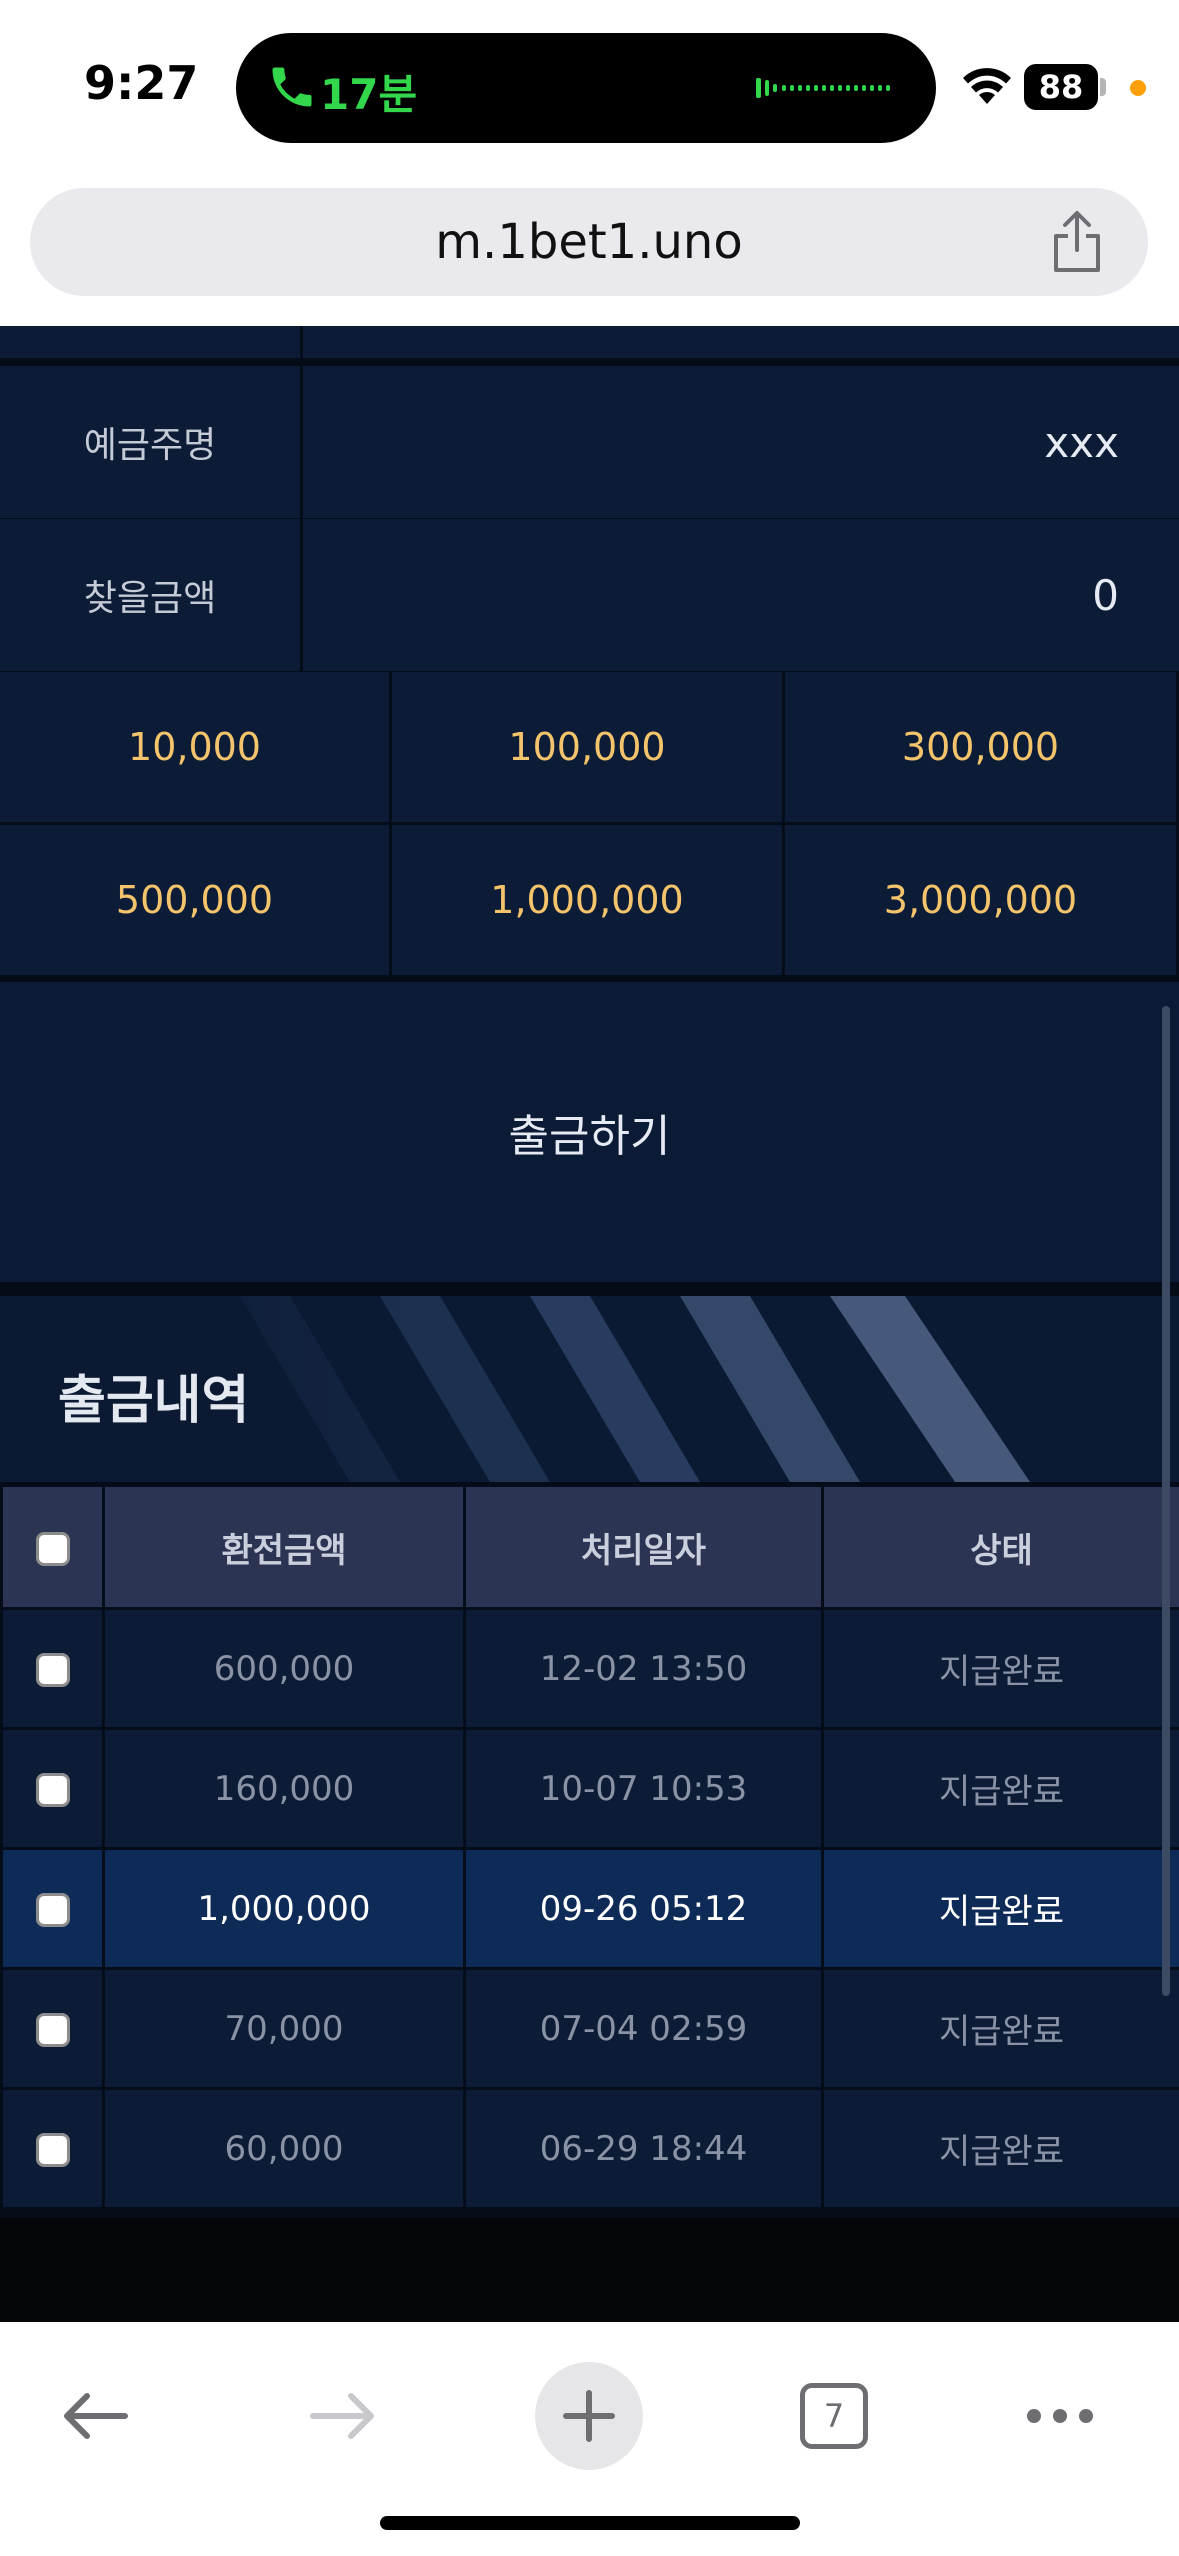 The width and height of the screenshot is (1179, 2556). Describe the element at coordinates (1103, 87) in the screenshot. I see `battery-cap` at that location.